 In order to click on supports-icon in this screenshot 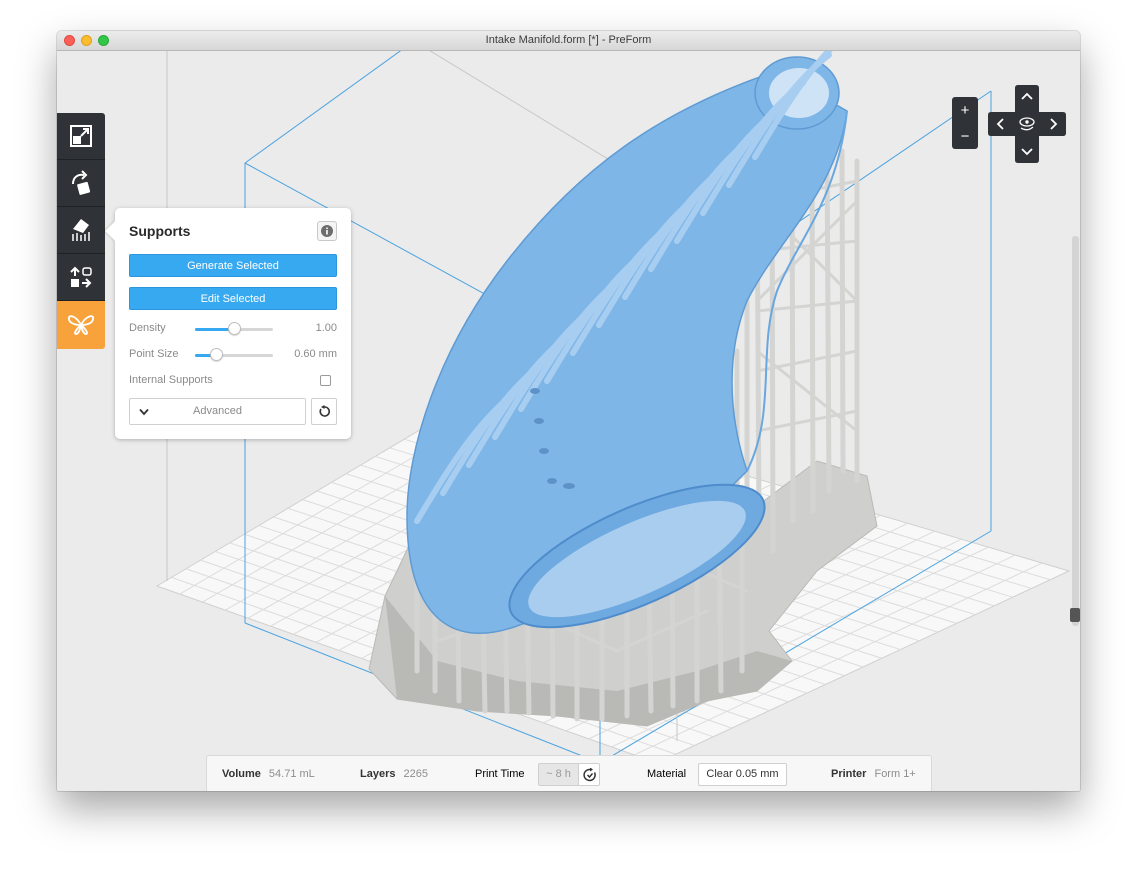, I will do `click(81, 230)`.